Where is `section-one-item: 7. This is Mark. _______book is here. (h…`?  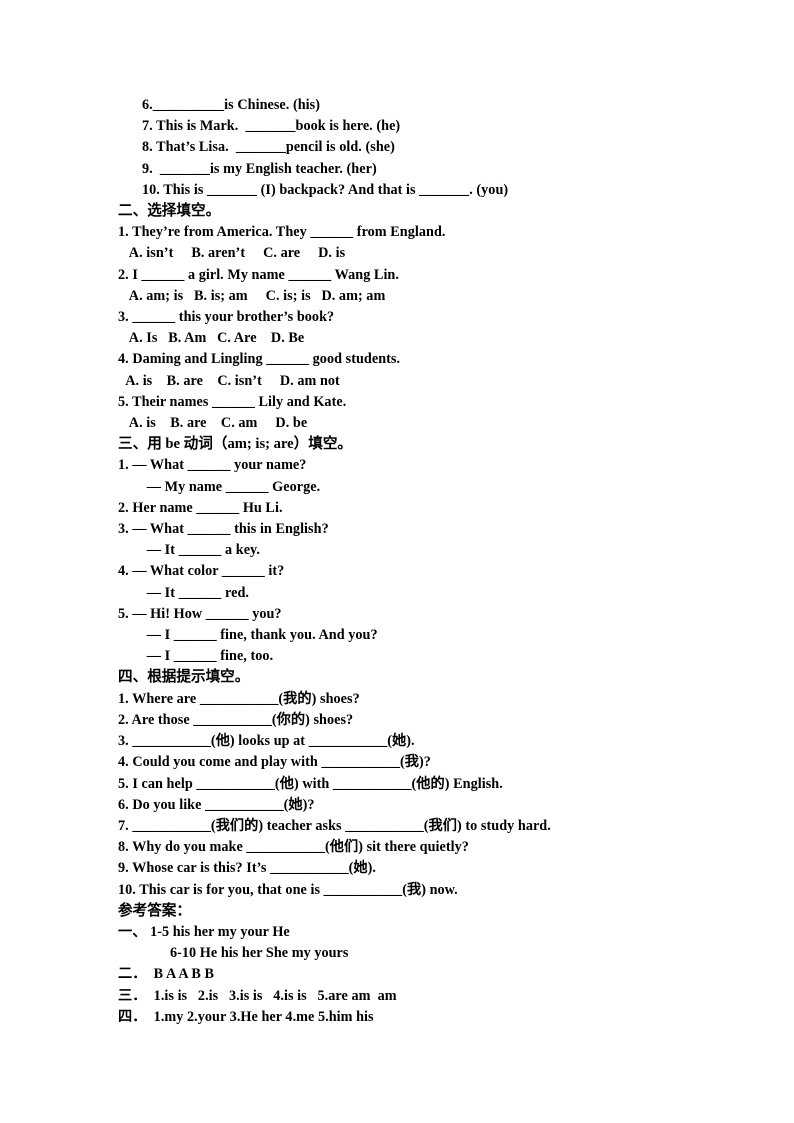 section-one-item: 7. This is Mark. _______book is here. (h… is located at coordinates (271, 126).